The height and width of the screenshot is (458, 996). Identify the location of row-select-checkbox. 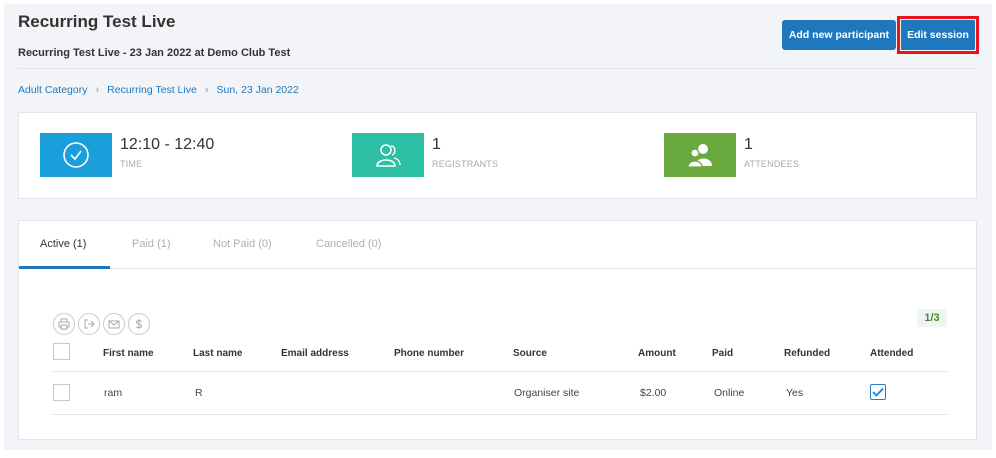
(61, 392).